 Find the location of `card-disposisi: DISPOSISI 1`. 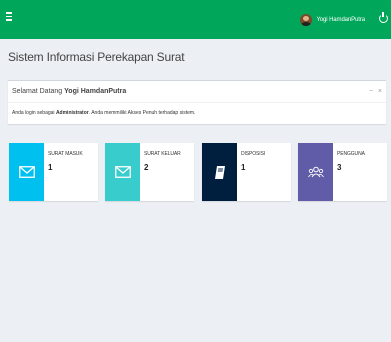

card-disposisi: DISPOSISI 1 is located at coordinates (246, 172).